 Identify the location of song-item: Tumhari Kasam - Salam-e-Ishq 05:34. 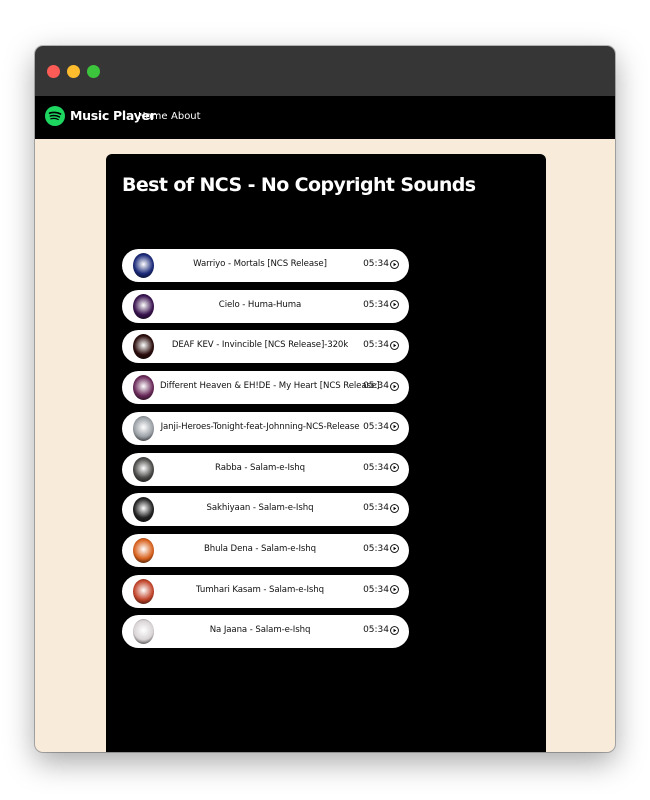
(265, 591).